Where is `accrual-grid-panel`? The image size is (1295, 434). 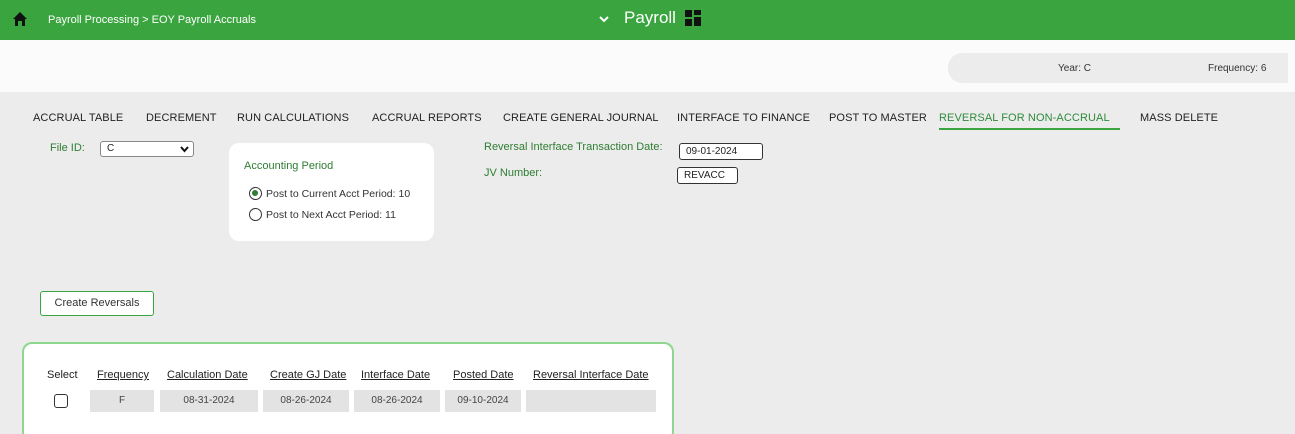 accrual-grid-panel is located at coordinates (348, 388).